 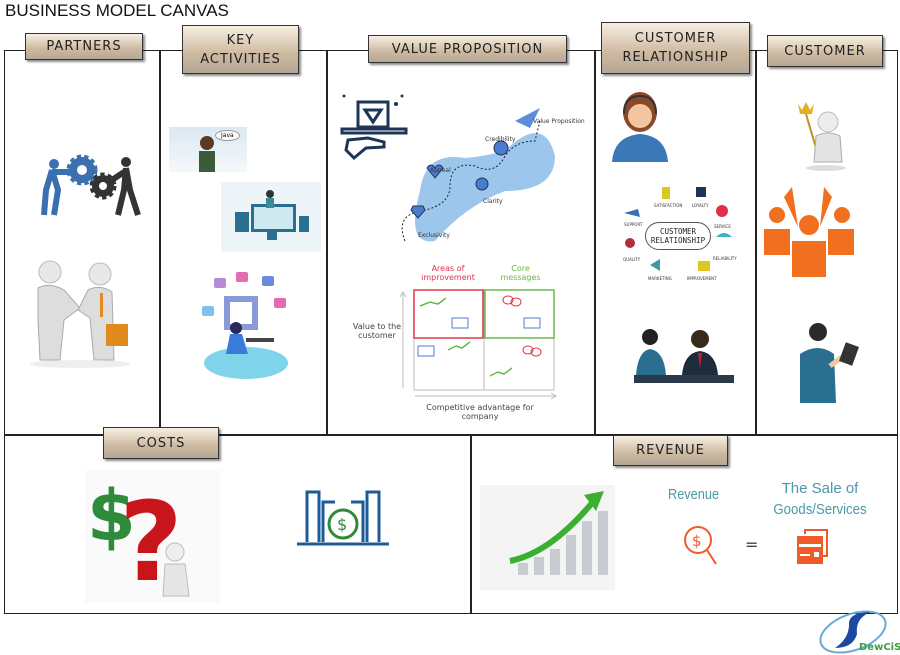 I want to click on value-to-customer-axis-label: Value to the customer, so click(x=377, y=331).